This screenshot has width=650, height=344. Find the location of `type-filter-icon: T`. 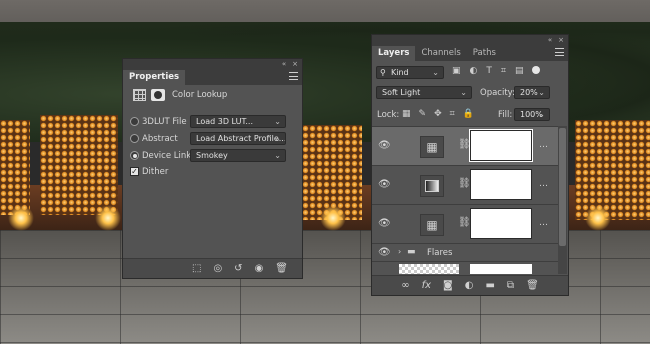

type-filter-icon: T is located at coordinates (489, 71).